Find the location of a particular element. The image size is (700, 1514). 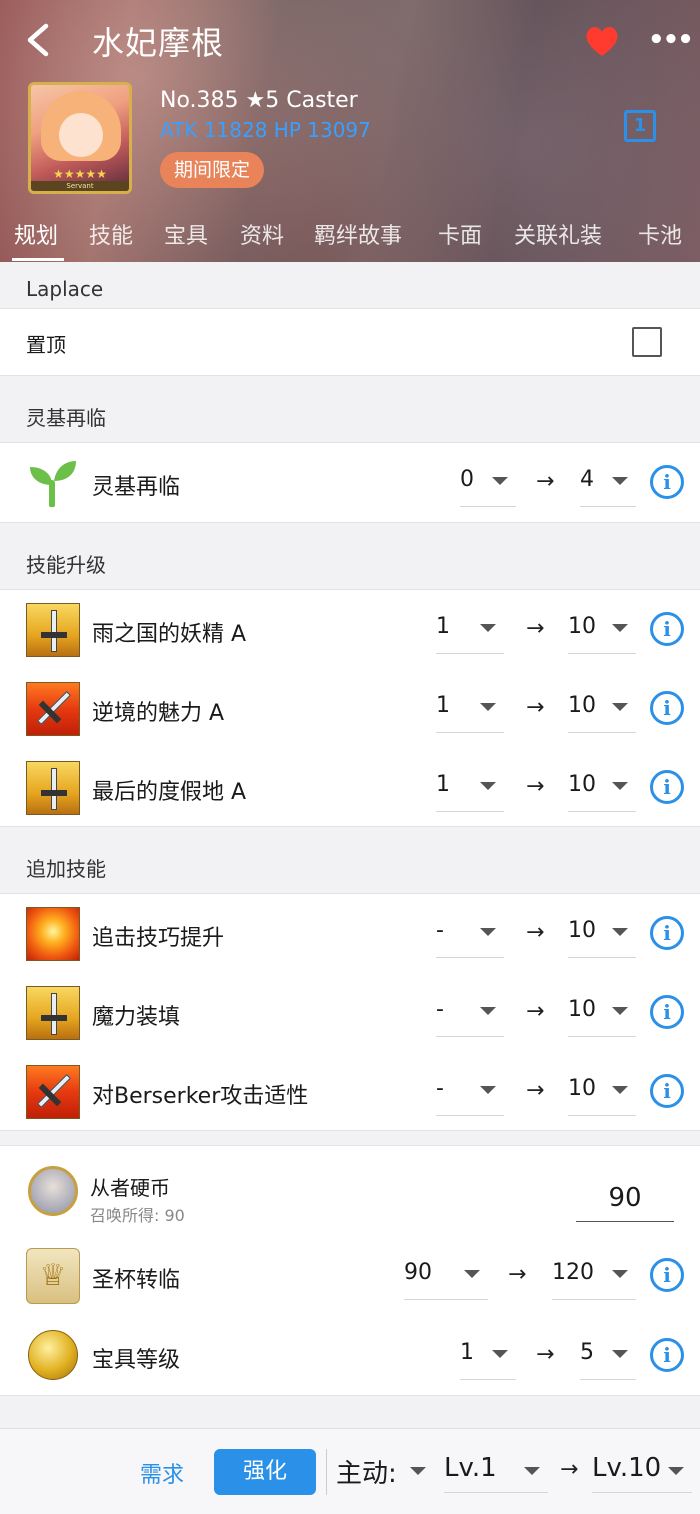

np-to-dropdown: 5 is located at coordinates (608, 1358).